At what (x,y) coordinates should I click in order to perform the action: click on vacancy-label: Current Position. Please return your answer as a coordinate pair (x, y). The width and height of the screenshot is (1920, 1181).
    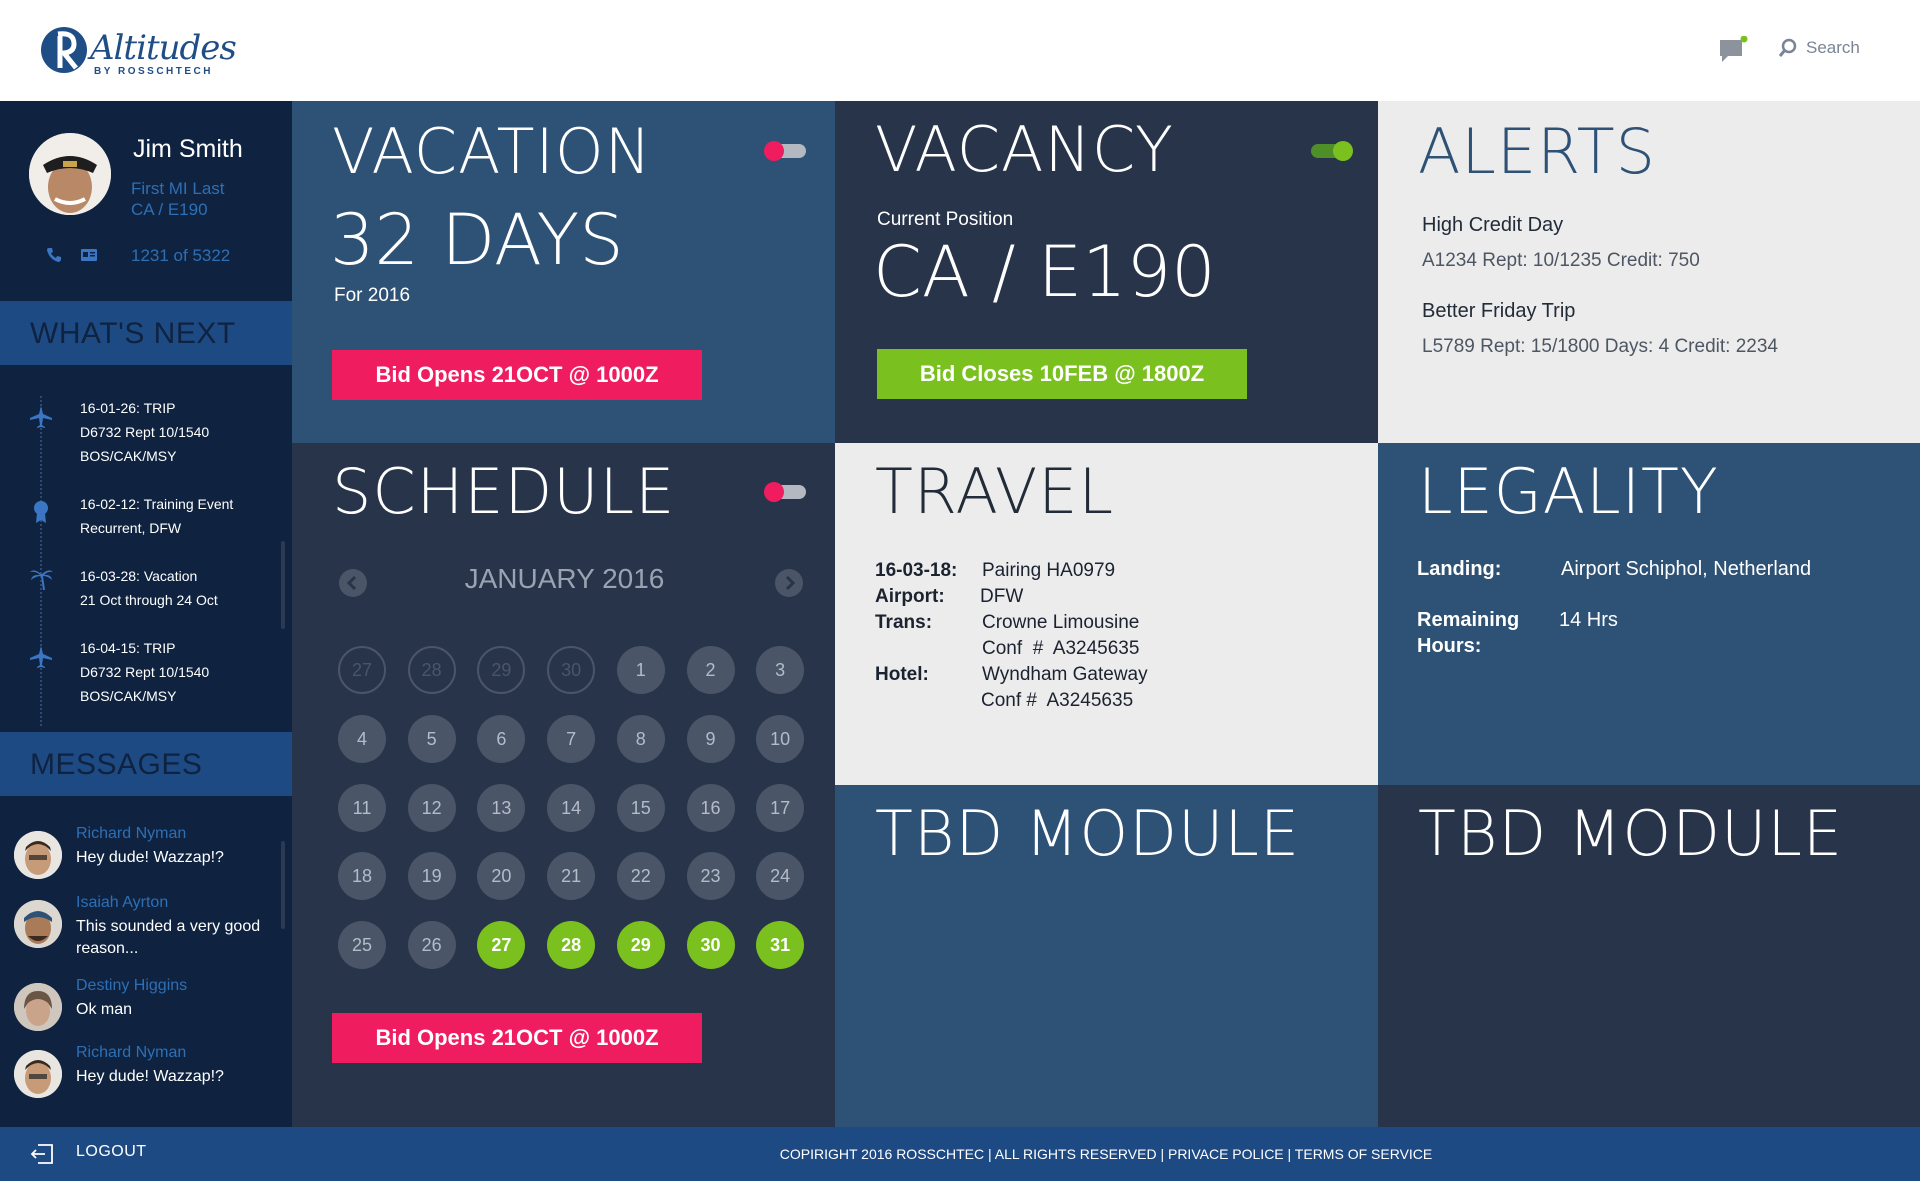
    Looking at the image, I should click on (945, 219).